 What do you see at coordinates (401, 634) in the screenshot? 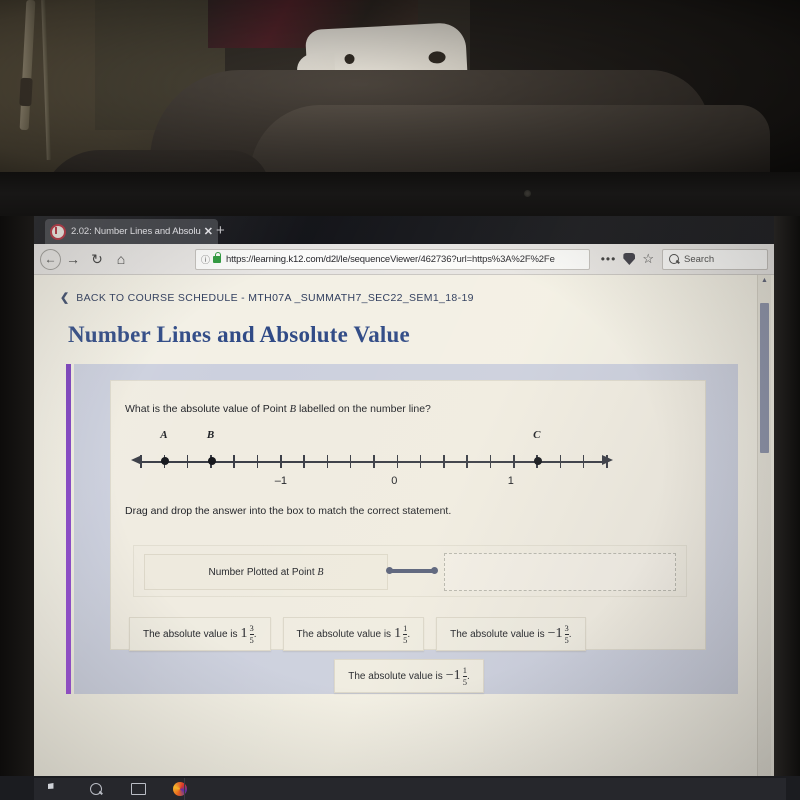
I see `mixed-number: 115` at bounding box center [401, 634].